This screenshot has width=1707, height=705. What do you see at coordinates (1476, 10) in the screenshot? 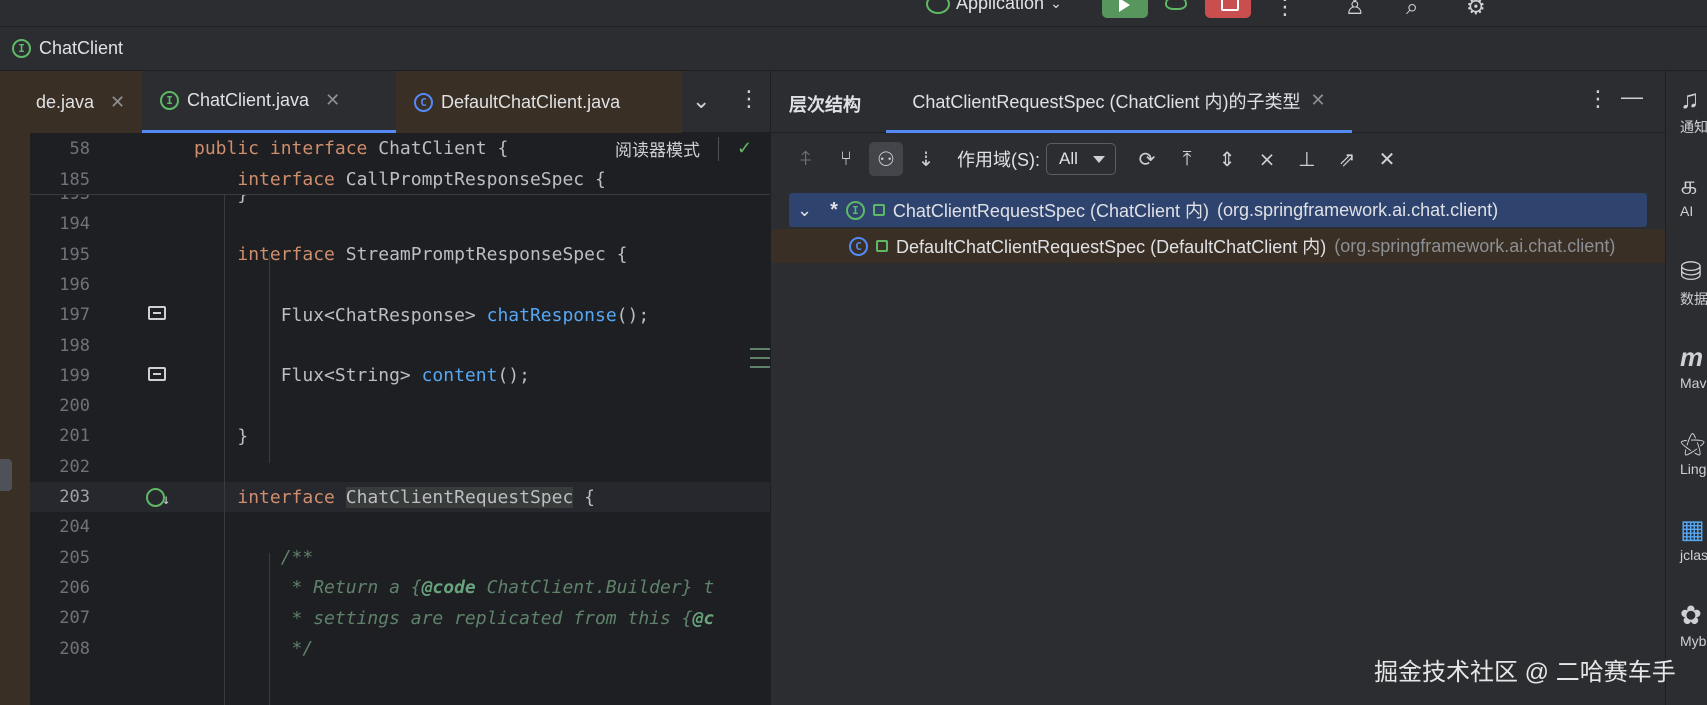
I see `settings-icon: ⚙` at bounding box center [1476, 10].